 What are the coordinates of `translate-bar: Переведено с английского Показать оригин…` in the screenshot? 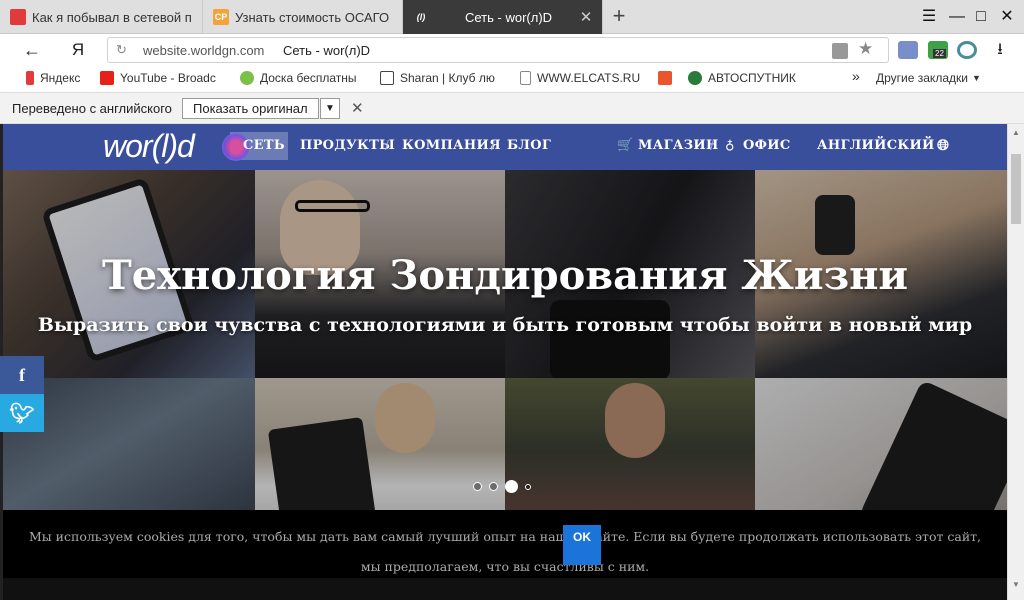 It's located at (512, 108).